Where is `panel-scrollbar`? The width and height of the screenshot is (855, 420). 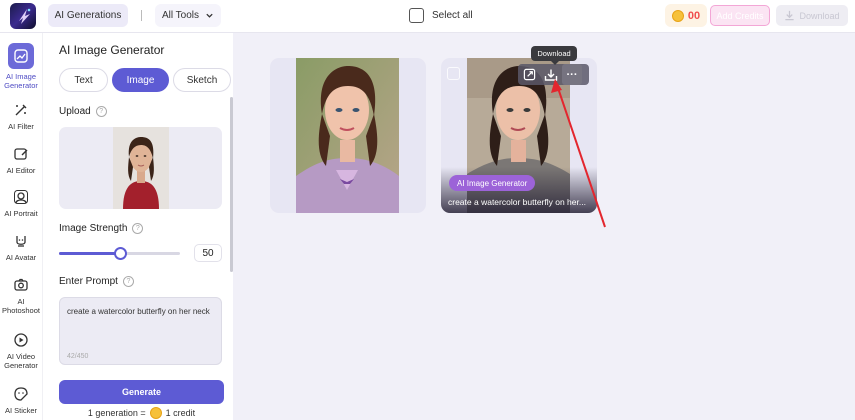 panel-scrollbar is located at coordinates (231, 184).